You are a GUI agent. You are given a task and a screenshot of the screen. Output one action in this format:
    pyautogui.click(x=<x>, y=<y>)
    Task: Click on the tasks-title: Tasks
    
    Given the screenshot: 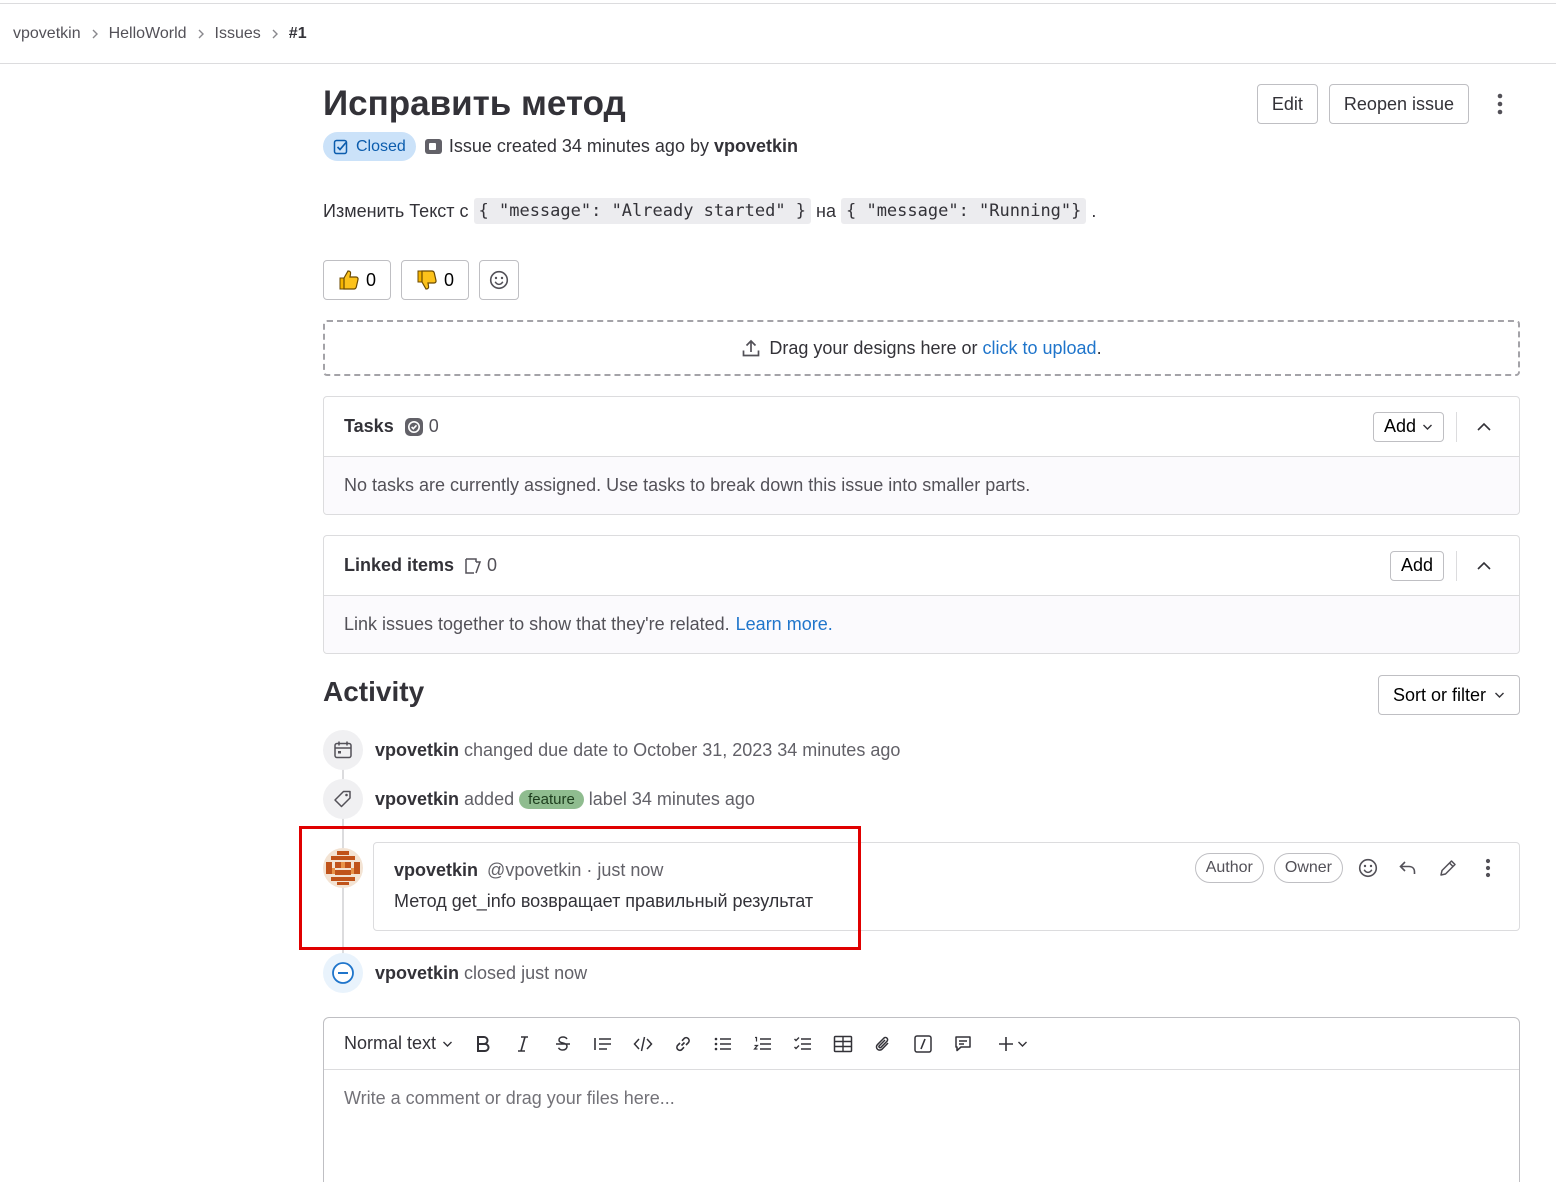 What is the action you would take?
    pyautogui.click(x=369, y=426)
    